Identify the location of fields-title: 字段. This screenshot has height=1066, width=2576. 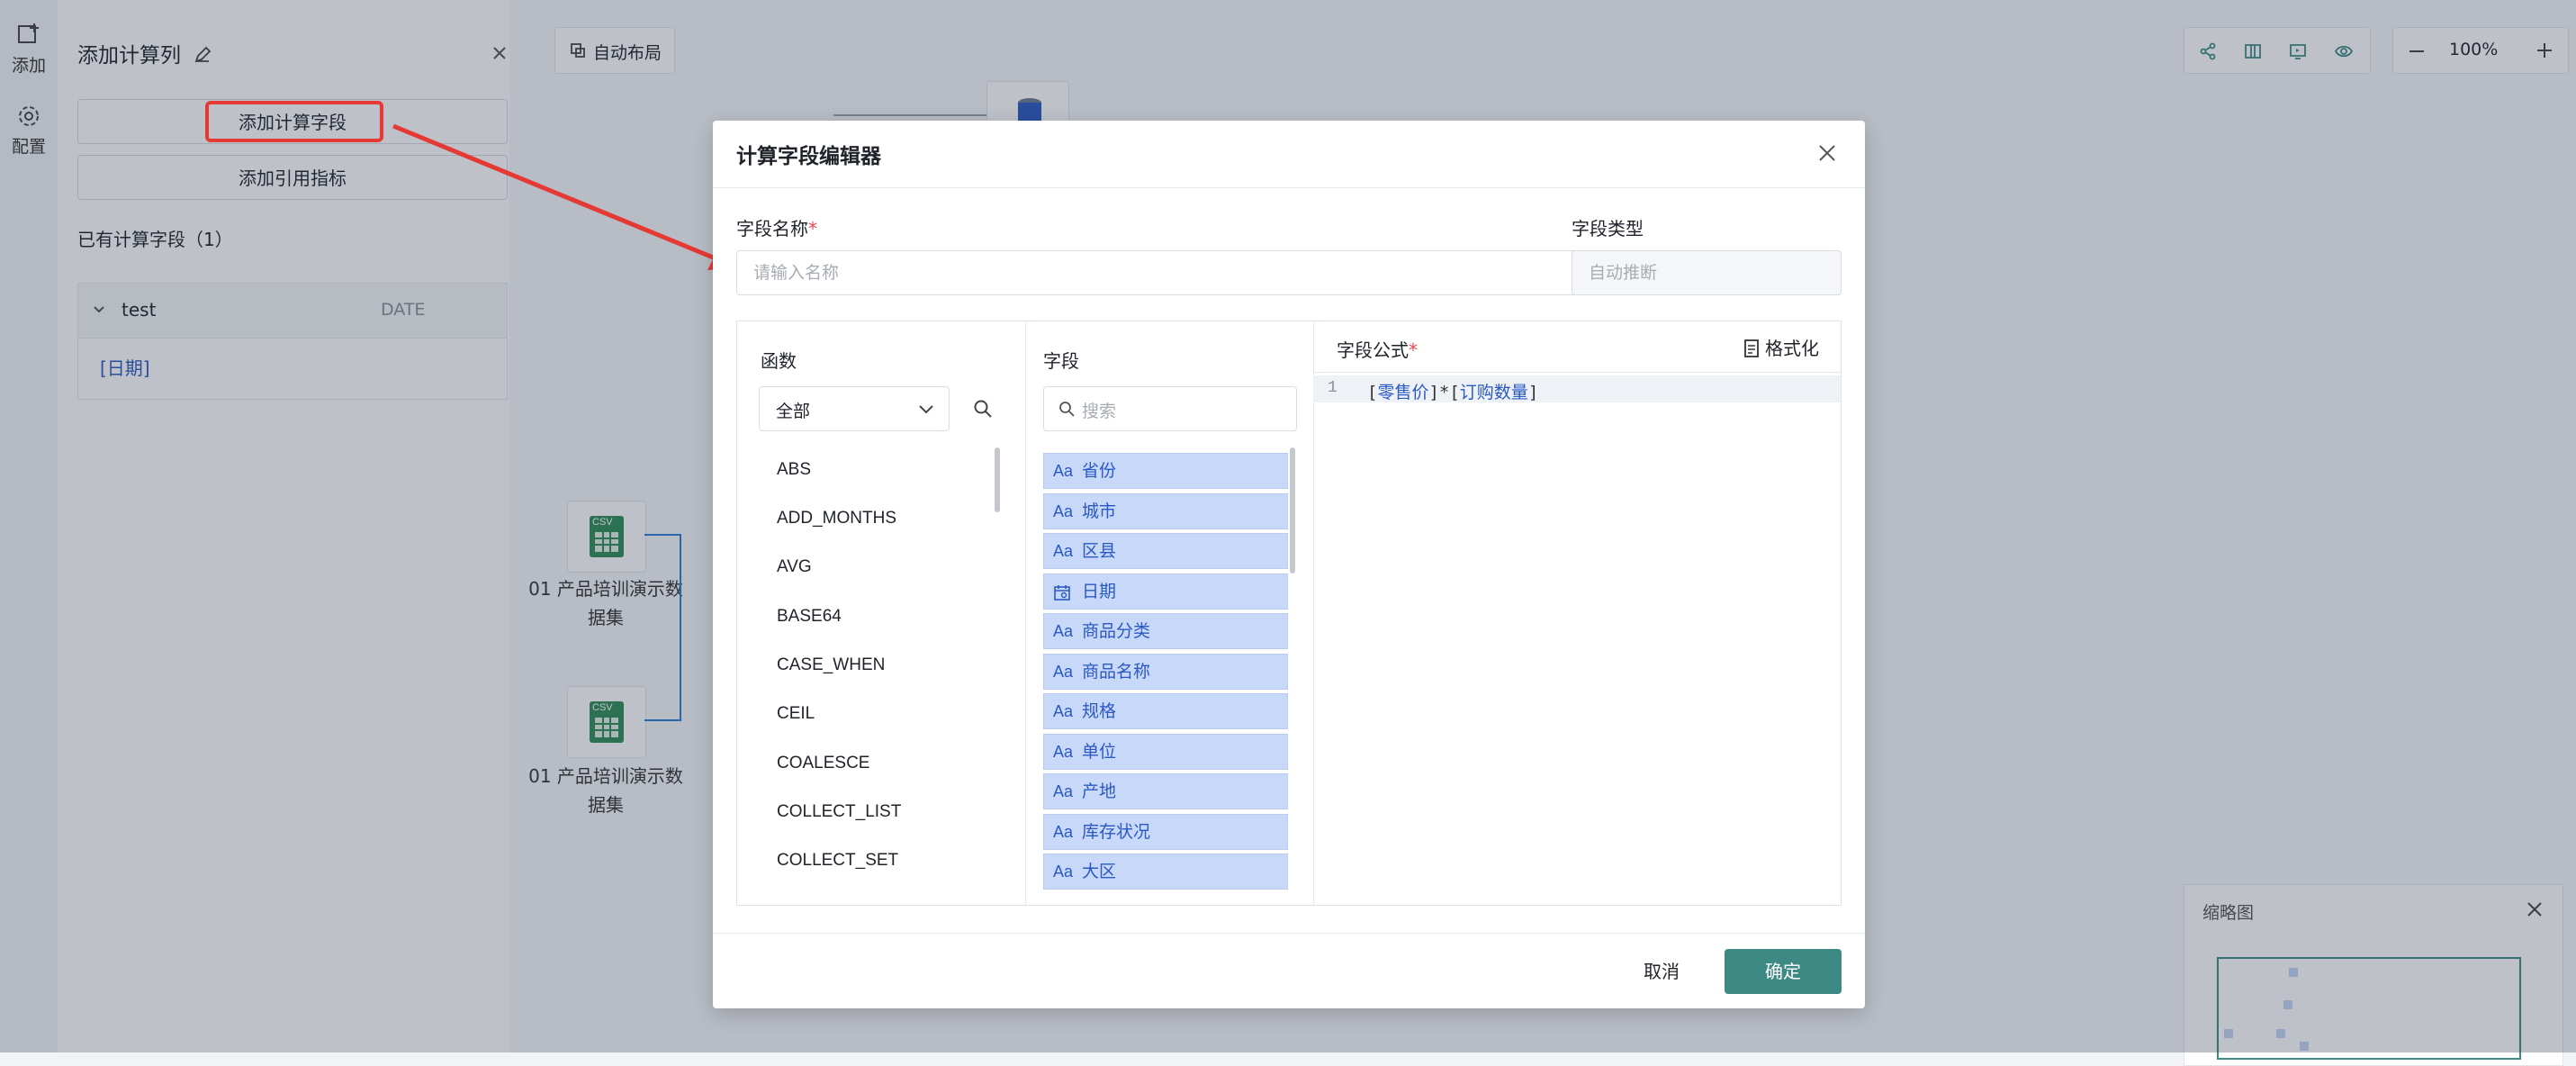
(1061, 361).